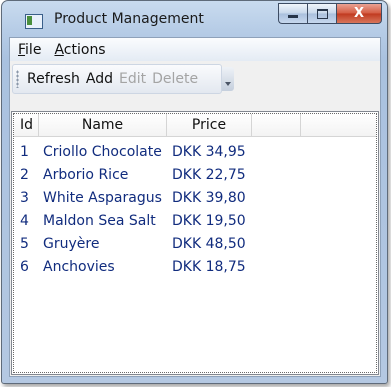 The height and width of the screenshot is (387, 391). I want to click on toolbar: Refresh Add Edit Delete, so click(123, 79).